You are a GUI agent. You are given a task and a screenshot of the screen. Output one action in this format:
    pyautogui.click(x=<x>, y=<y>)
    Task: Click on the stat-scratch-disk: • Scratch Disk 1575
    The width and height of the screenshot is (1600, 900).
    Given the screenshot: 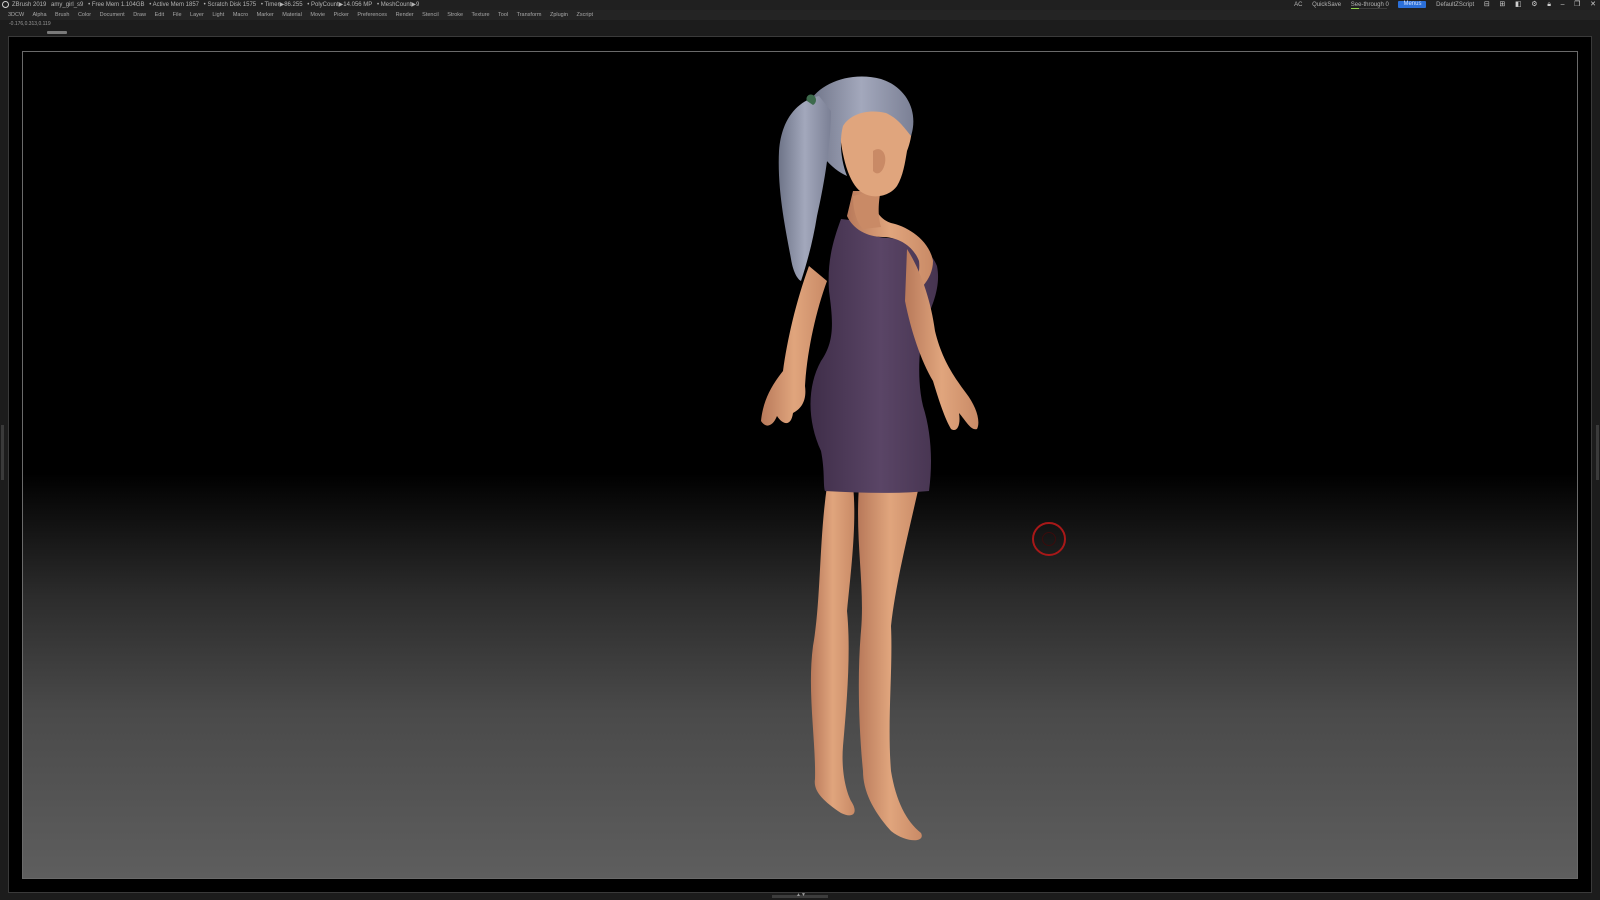 What is the action you would take?
    pyautogui.click(x=230, y=5)
    